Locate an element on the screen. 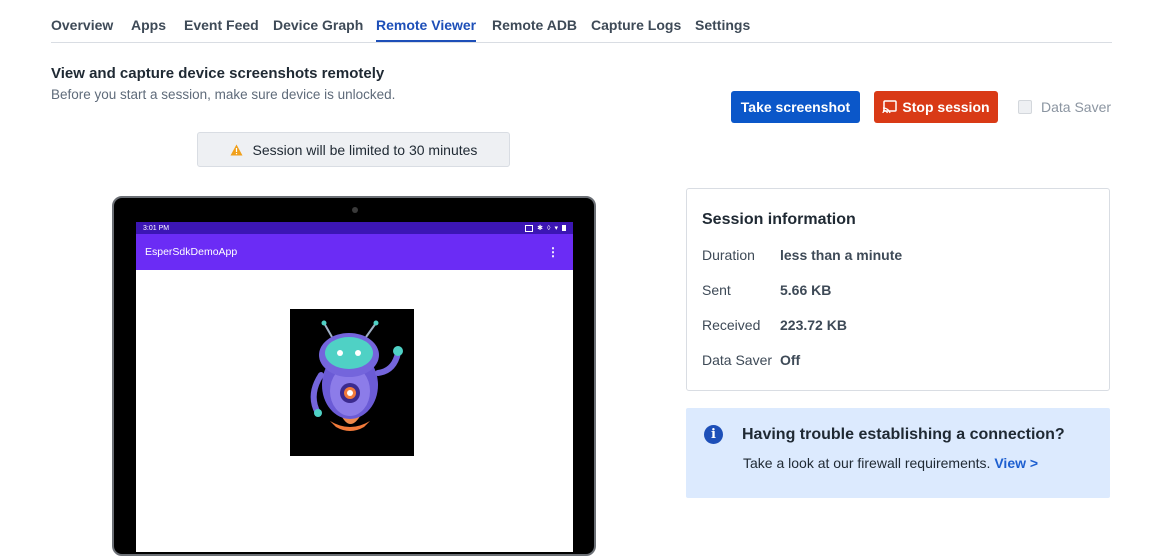 Image resolution: width=1165 pixels, height=556 pixels. take-screenshot-button: Take screenshot is located at coordinates (795, 107).